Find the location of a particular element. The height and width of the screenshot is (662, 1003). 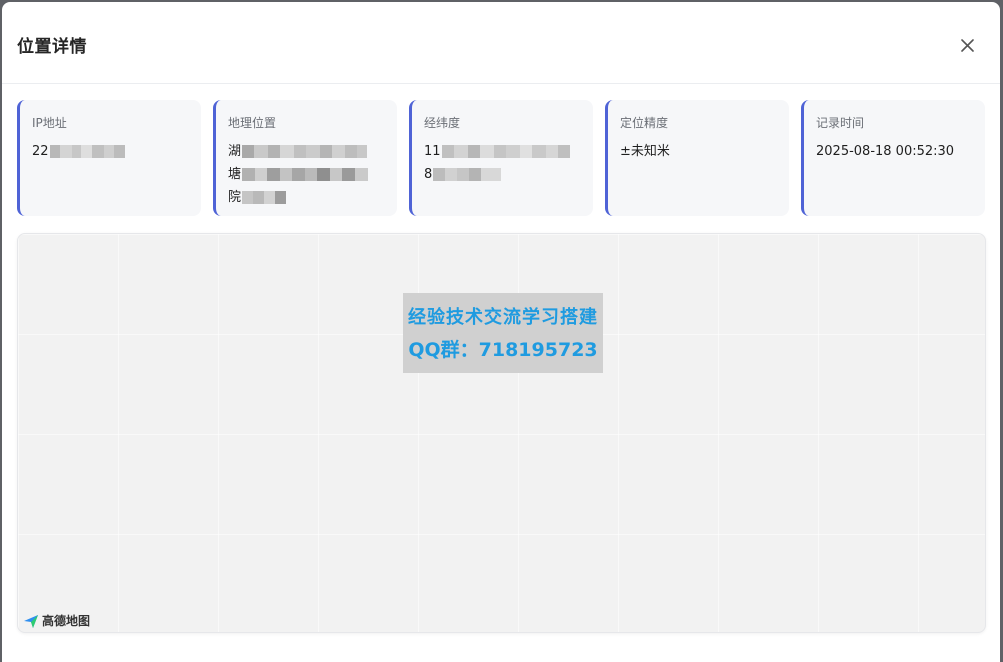

geo-line-3: 院 is located at coordinates (235, 197).